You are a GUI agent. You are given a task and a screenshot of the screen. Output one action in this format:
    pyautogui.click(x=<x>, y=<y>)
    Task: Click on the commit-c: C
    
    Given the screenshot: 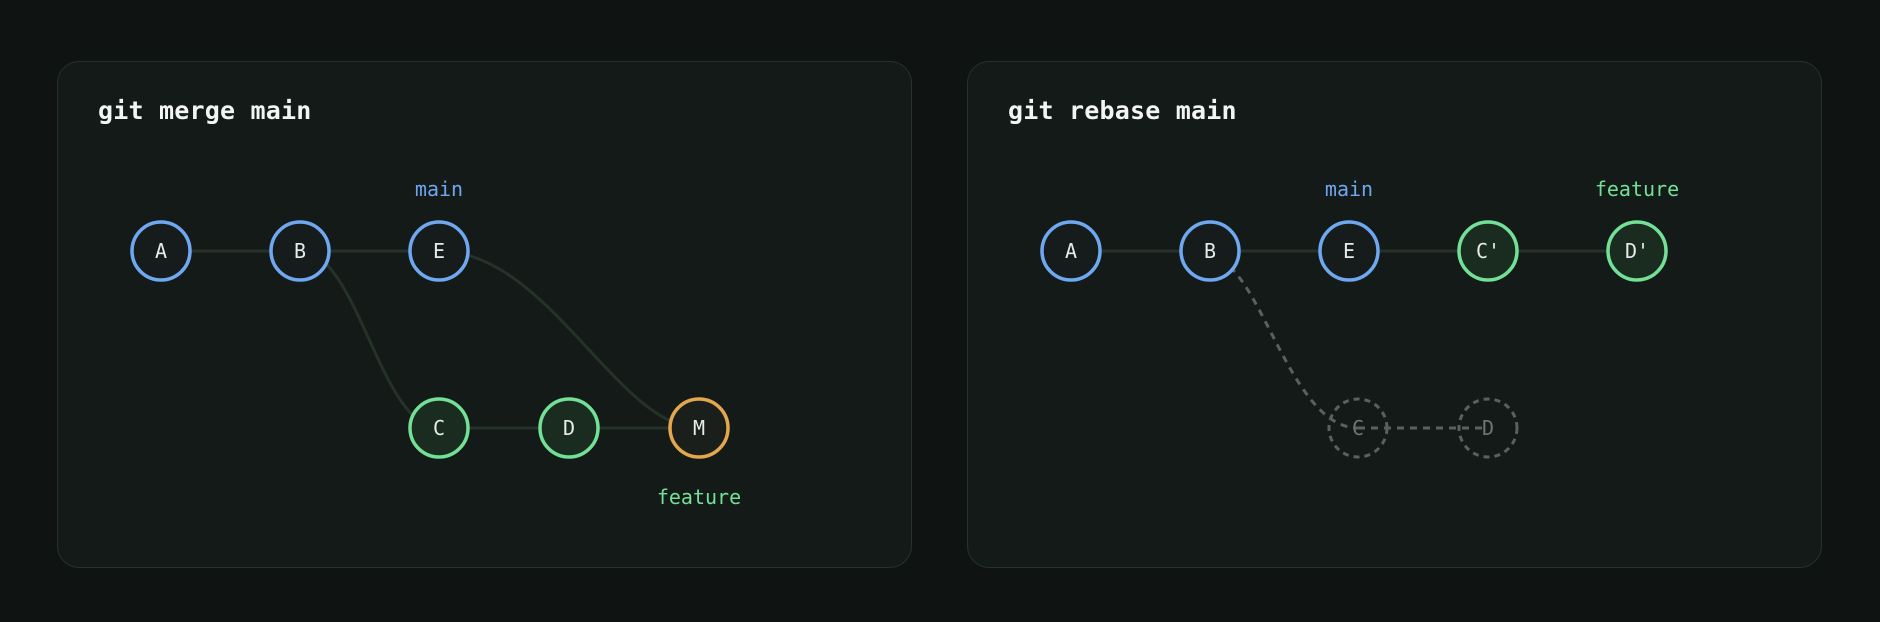 What is the action you would take?
    pyautogui.click(x=439, y=428)
    